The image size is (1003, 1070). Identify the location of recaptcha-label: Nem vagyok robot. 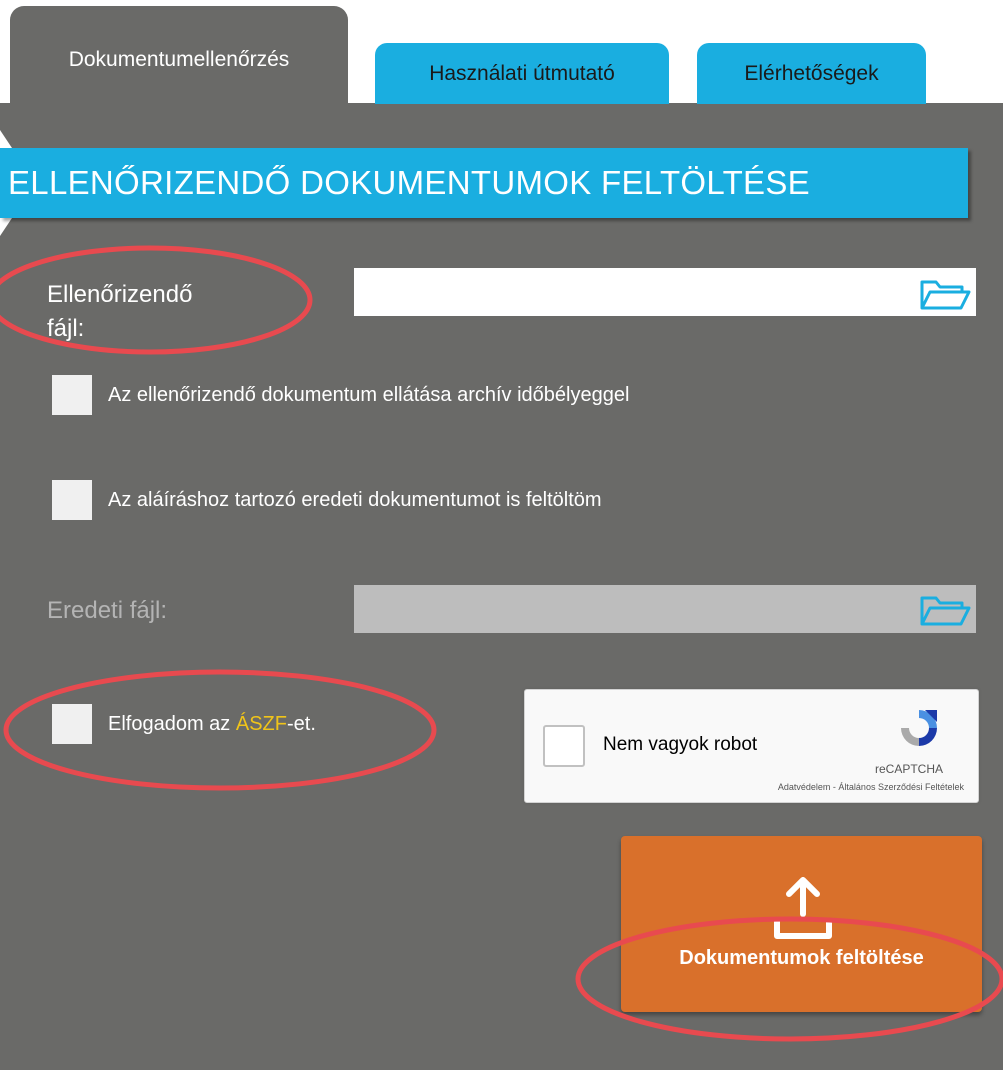
(680, 744).